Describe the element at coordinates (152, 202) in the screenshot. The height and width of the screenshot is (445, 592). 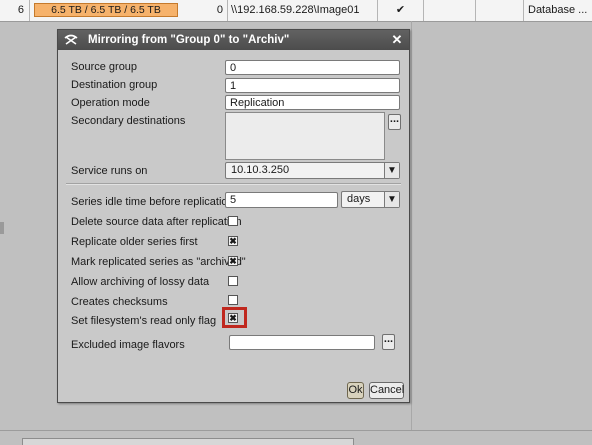
I see `idle-time-label: Series idle time before replication` at that location.